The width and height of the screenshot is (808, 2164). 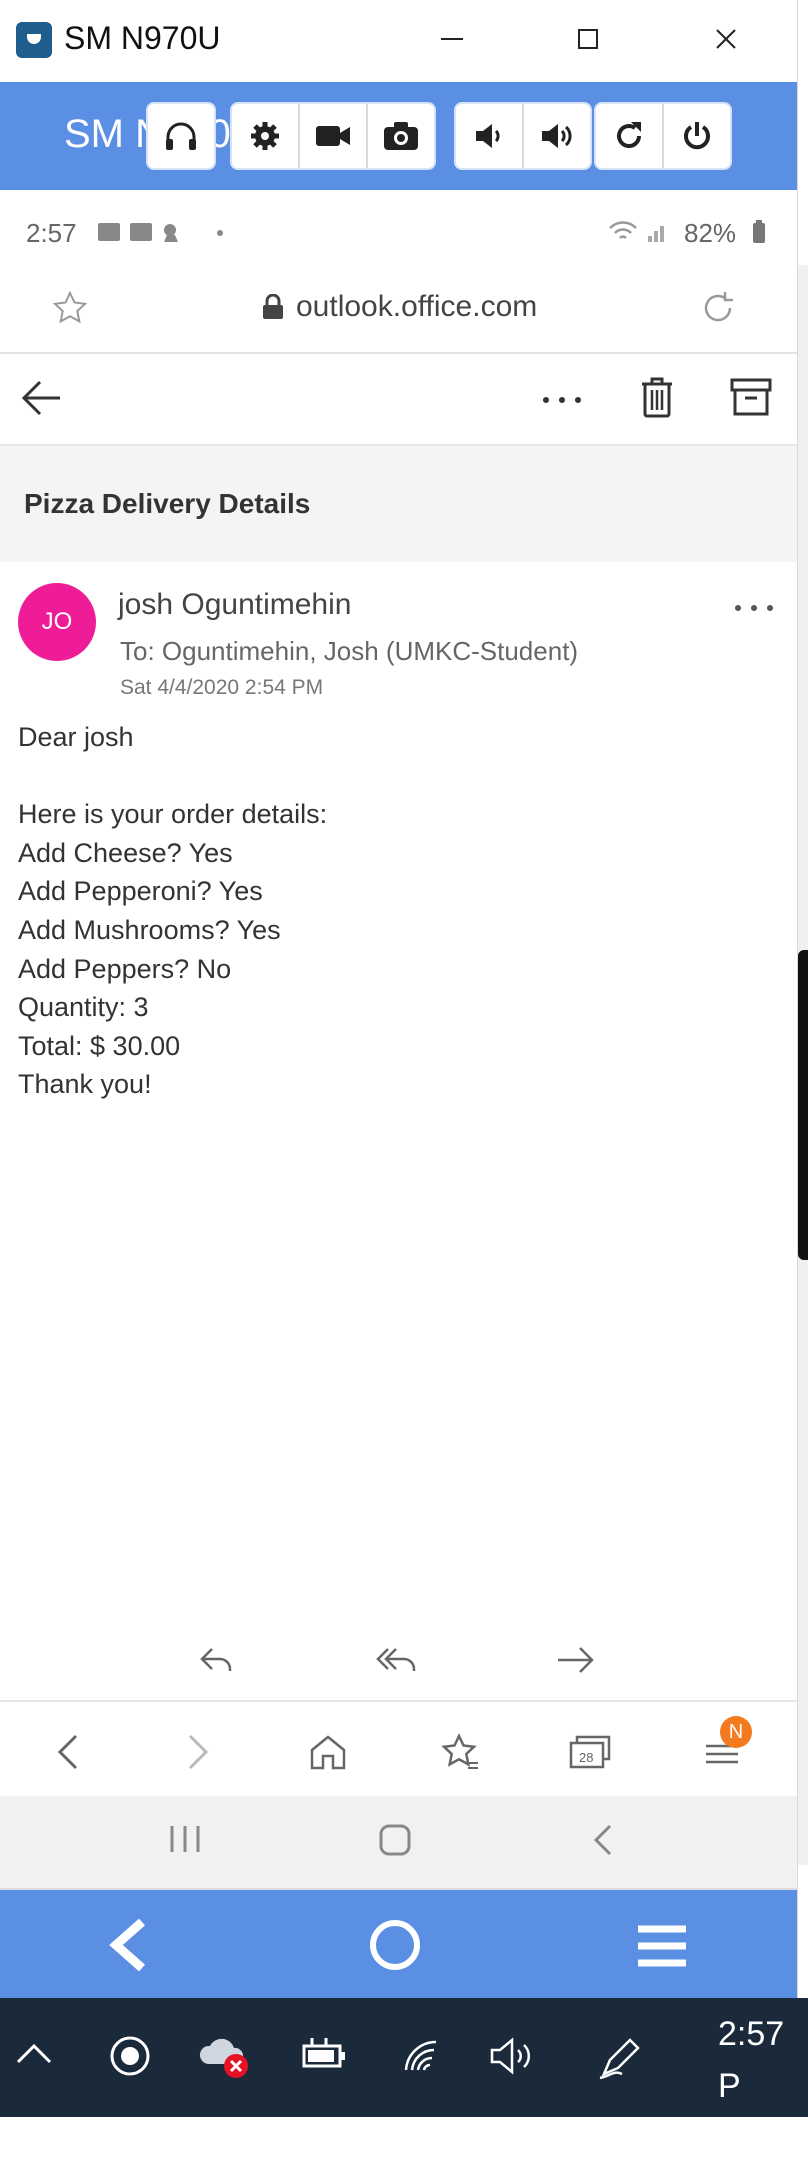 What do you see at coordinates (34, 40) in the screenshot?
I see `app-icon` at bounding box center [34, 40].